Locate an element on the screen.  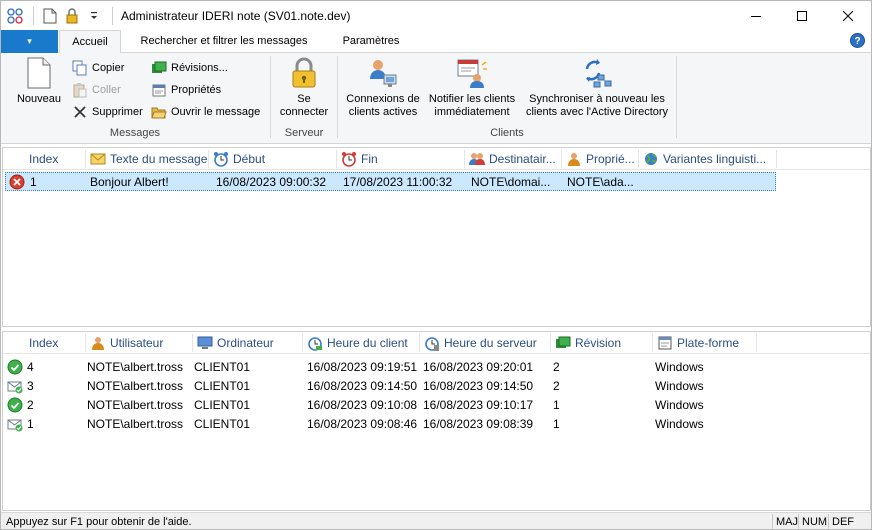
message-end: 17/08/2023 11:00:32 is located at coordinates (398, 182).